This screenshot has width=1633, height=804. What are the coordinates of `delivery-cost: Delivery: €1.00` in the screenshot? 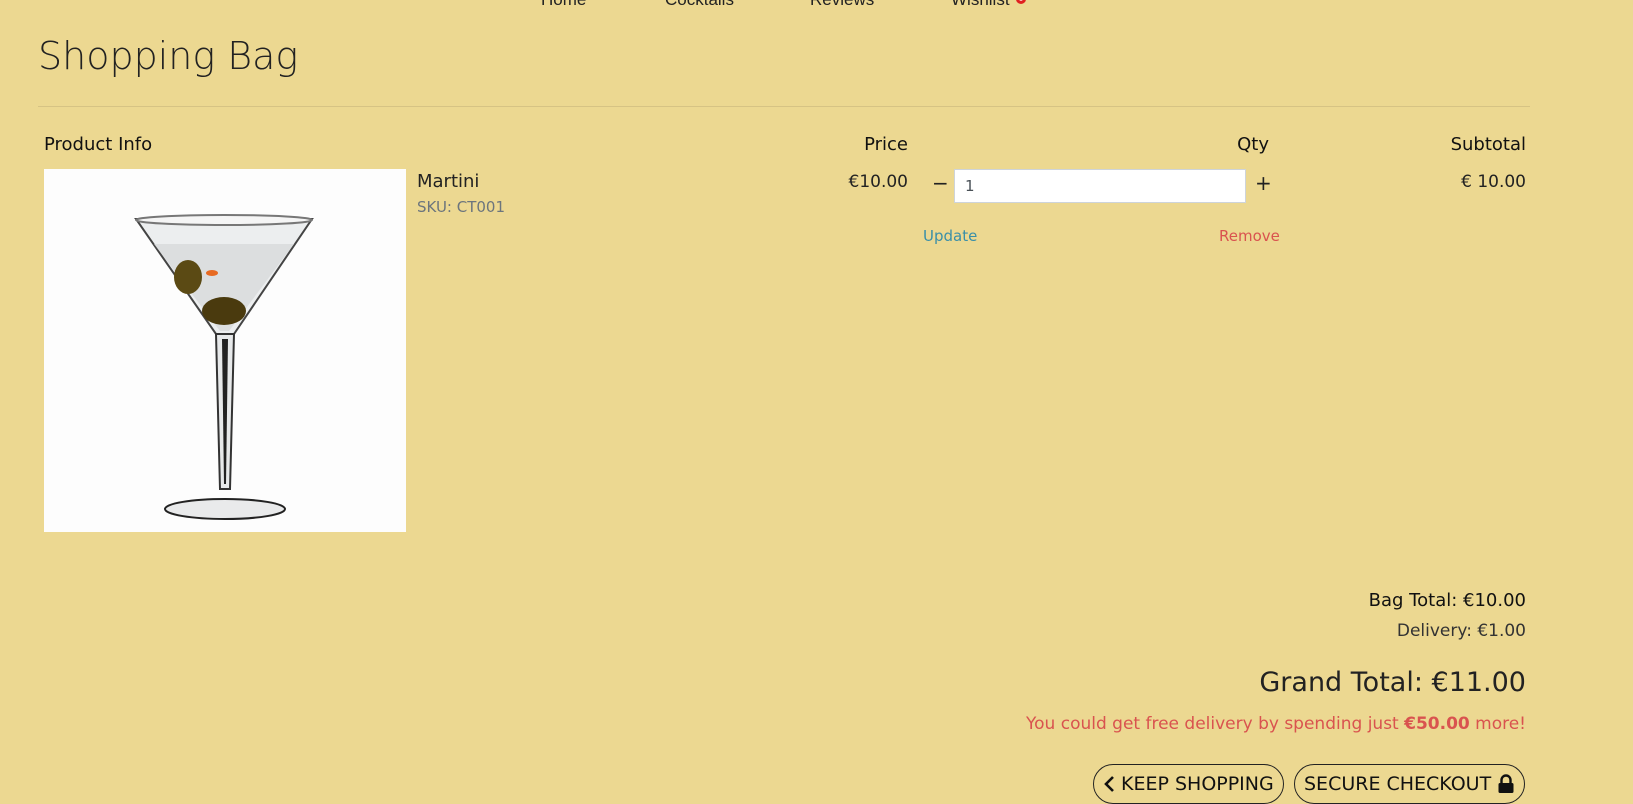 It's located at (1461, 631).